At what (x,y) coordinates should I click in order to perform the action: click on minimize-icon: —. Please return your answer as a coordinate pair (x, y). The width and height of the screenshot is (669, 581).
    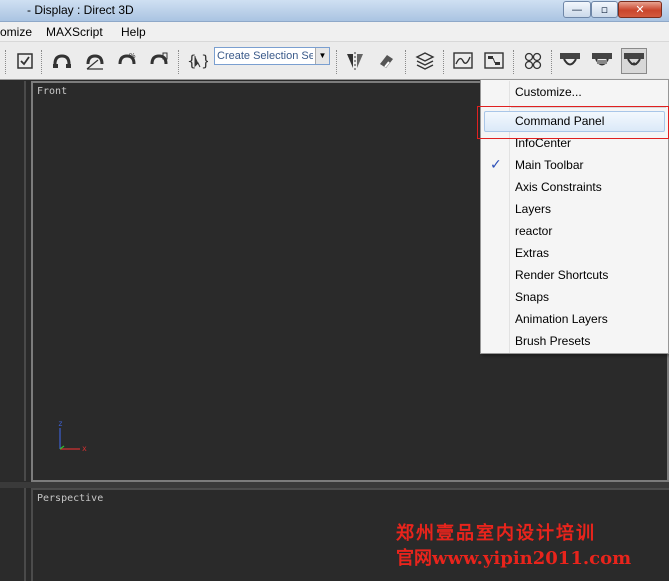
    Looking at the image, I should click on (577, 9).